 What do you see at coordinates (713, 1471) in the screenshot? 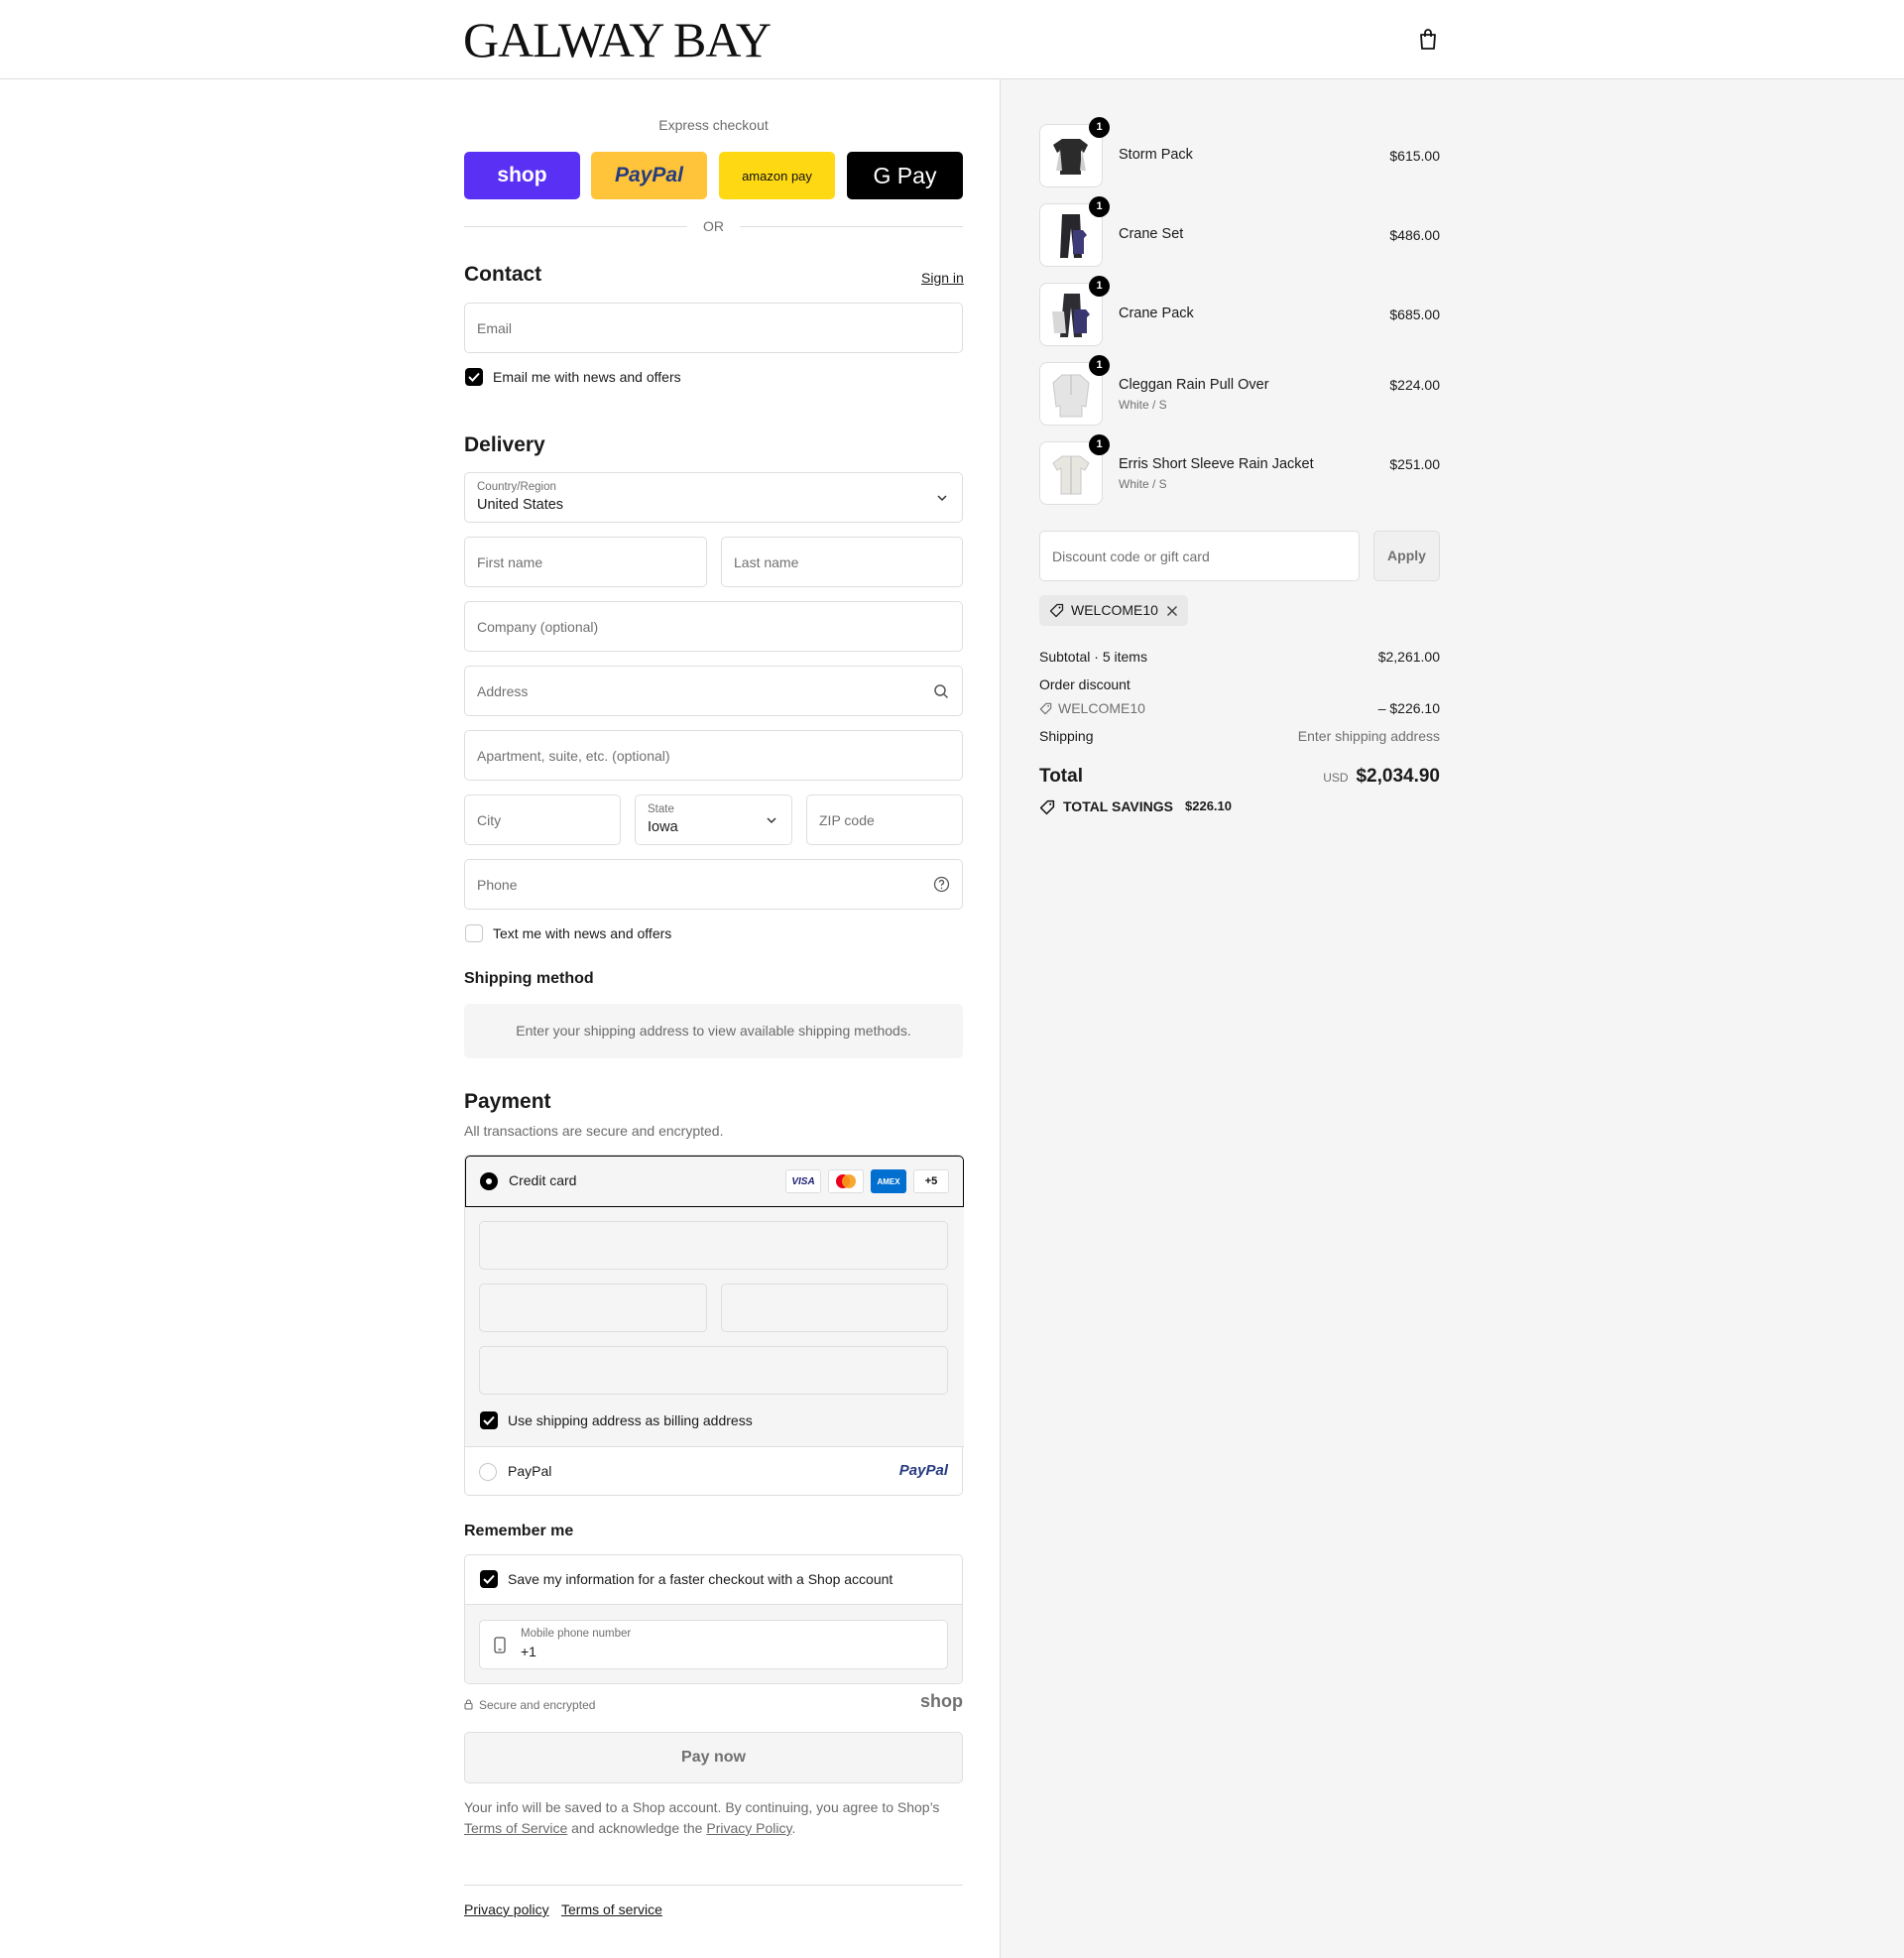
I see `paypal-option: PayPal PayPal` at bounding box center [713, 1471].